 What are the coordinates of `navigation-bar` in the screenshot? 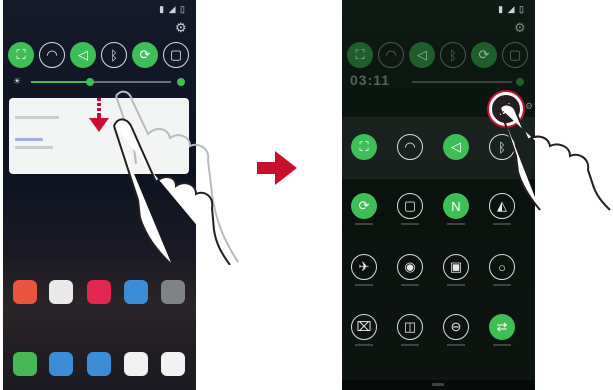 It's located at (438, 385).